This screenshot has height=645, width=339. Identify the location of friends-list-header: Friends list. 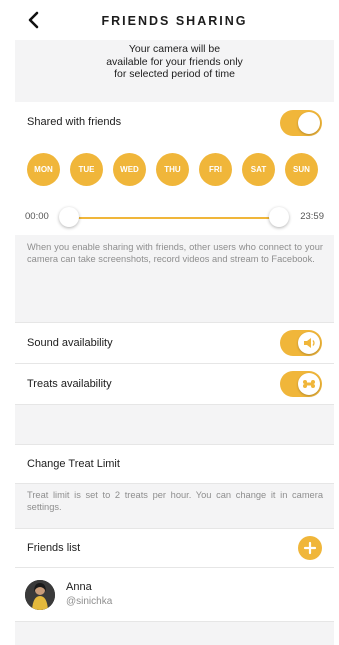
(174, 548).